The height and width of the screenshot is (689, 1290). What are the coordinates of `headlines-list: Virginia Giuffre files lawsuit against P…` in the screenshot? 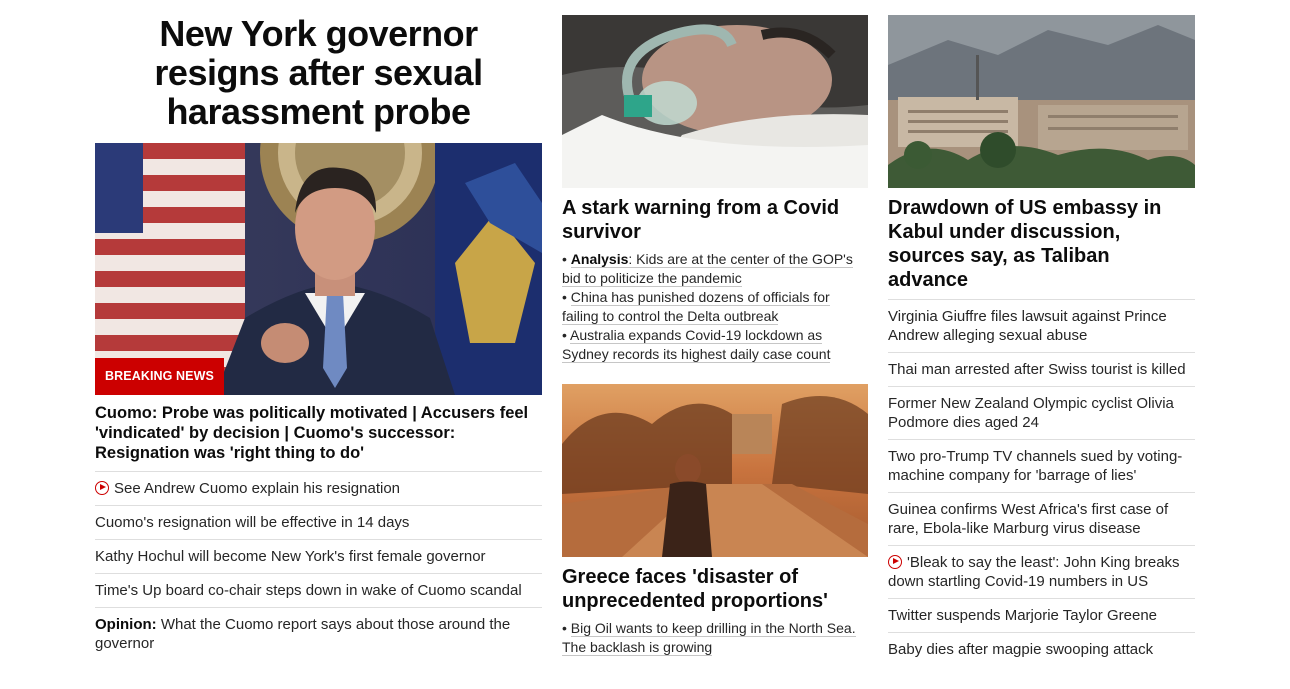 It's located at (1041, 482).